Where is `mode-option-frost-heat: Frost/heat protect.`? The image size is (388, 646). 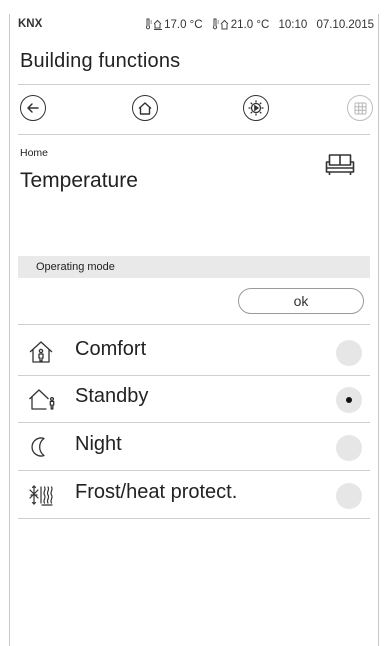
mode-option-frost-heat: Frost/heat protect. is located at coordinates (194, 494).